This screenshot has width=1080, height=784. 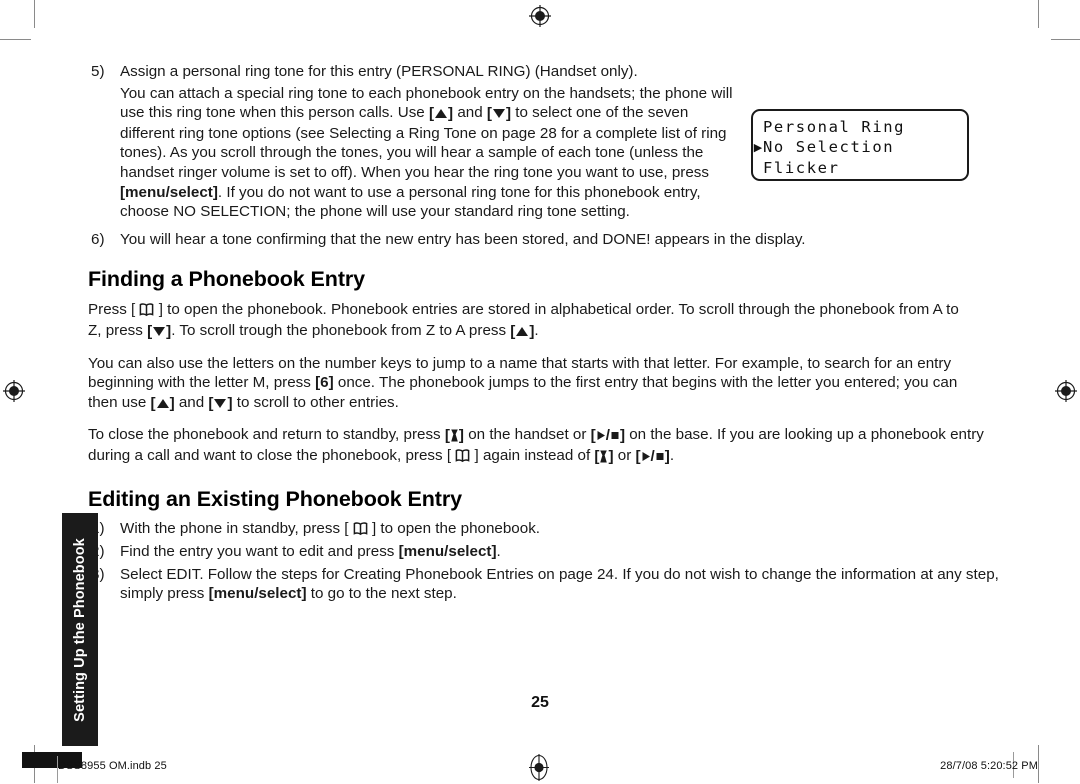 What do you see at coordinates (527, 435) in the screenshot?
I see `finding-p3-part-b: on the handset or` at bounding box center [527, 435].